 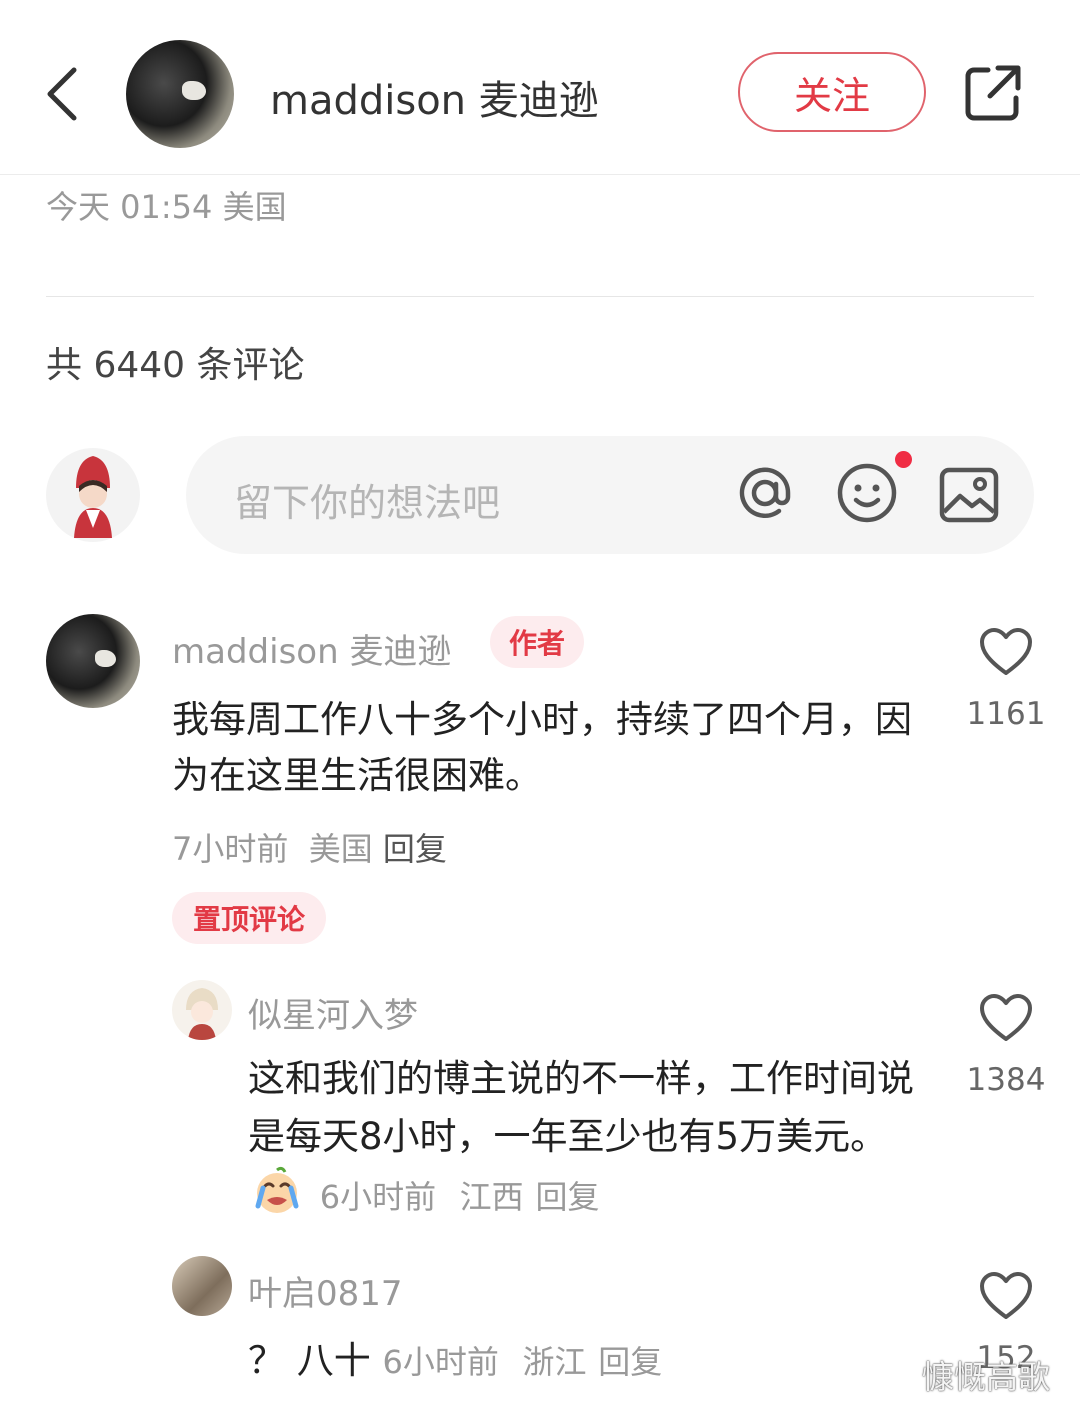 I want to click on comment-text: 这和我们的博主说的不一样，工作时间说是每天8小时，一年至少也有5万美元。, so click(x=581, y=1107).